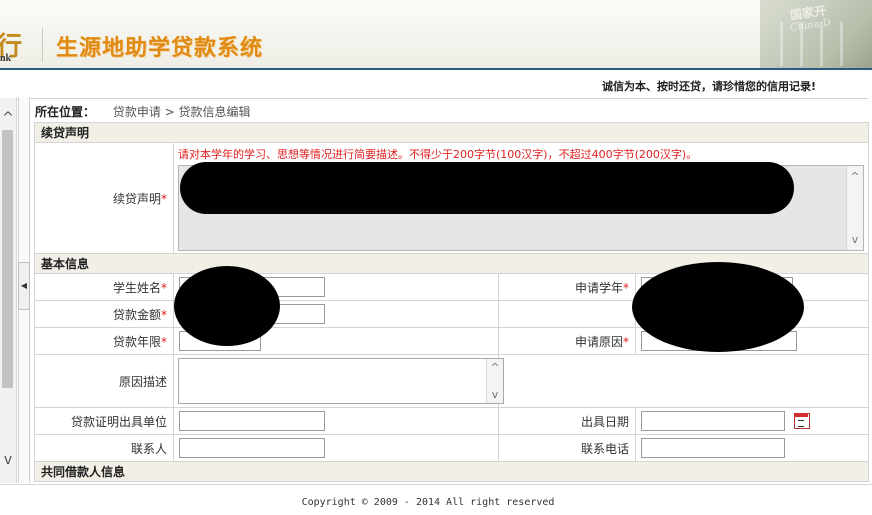  What do you see at coordinates (65, 112) in the screenshot?
I see `breadcrumb-label: 所在位置：` at bounding box center [65, 112].